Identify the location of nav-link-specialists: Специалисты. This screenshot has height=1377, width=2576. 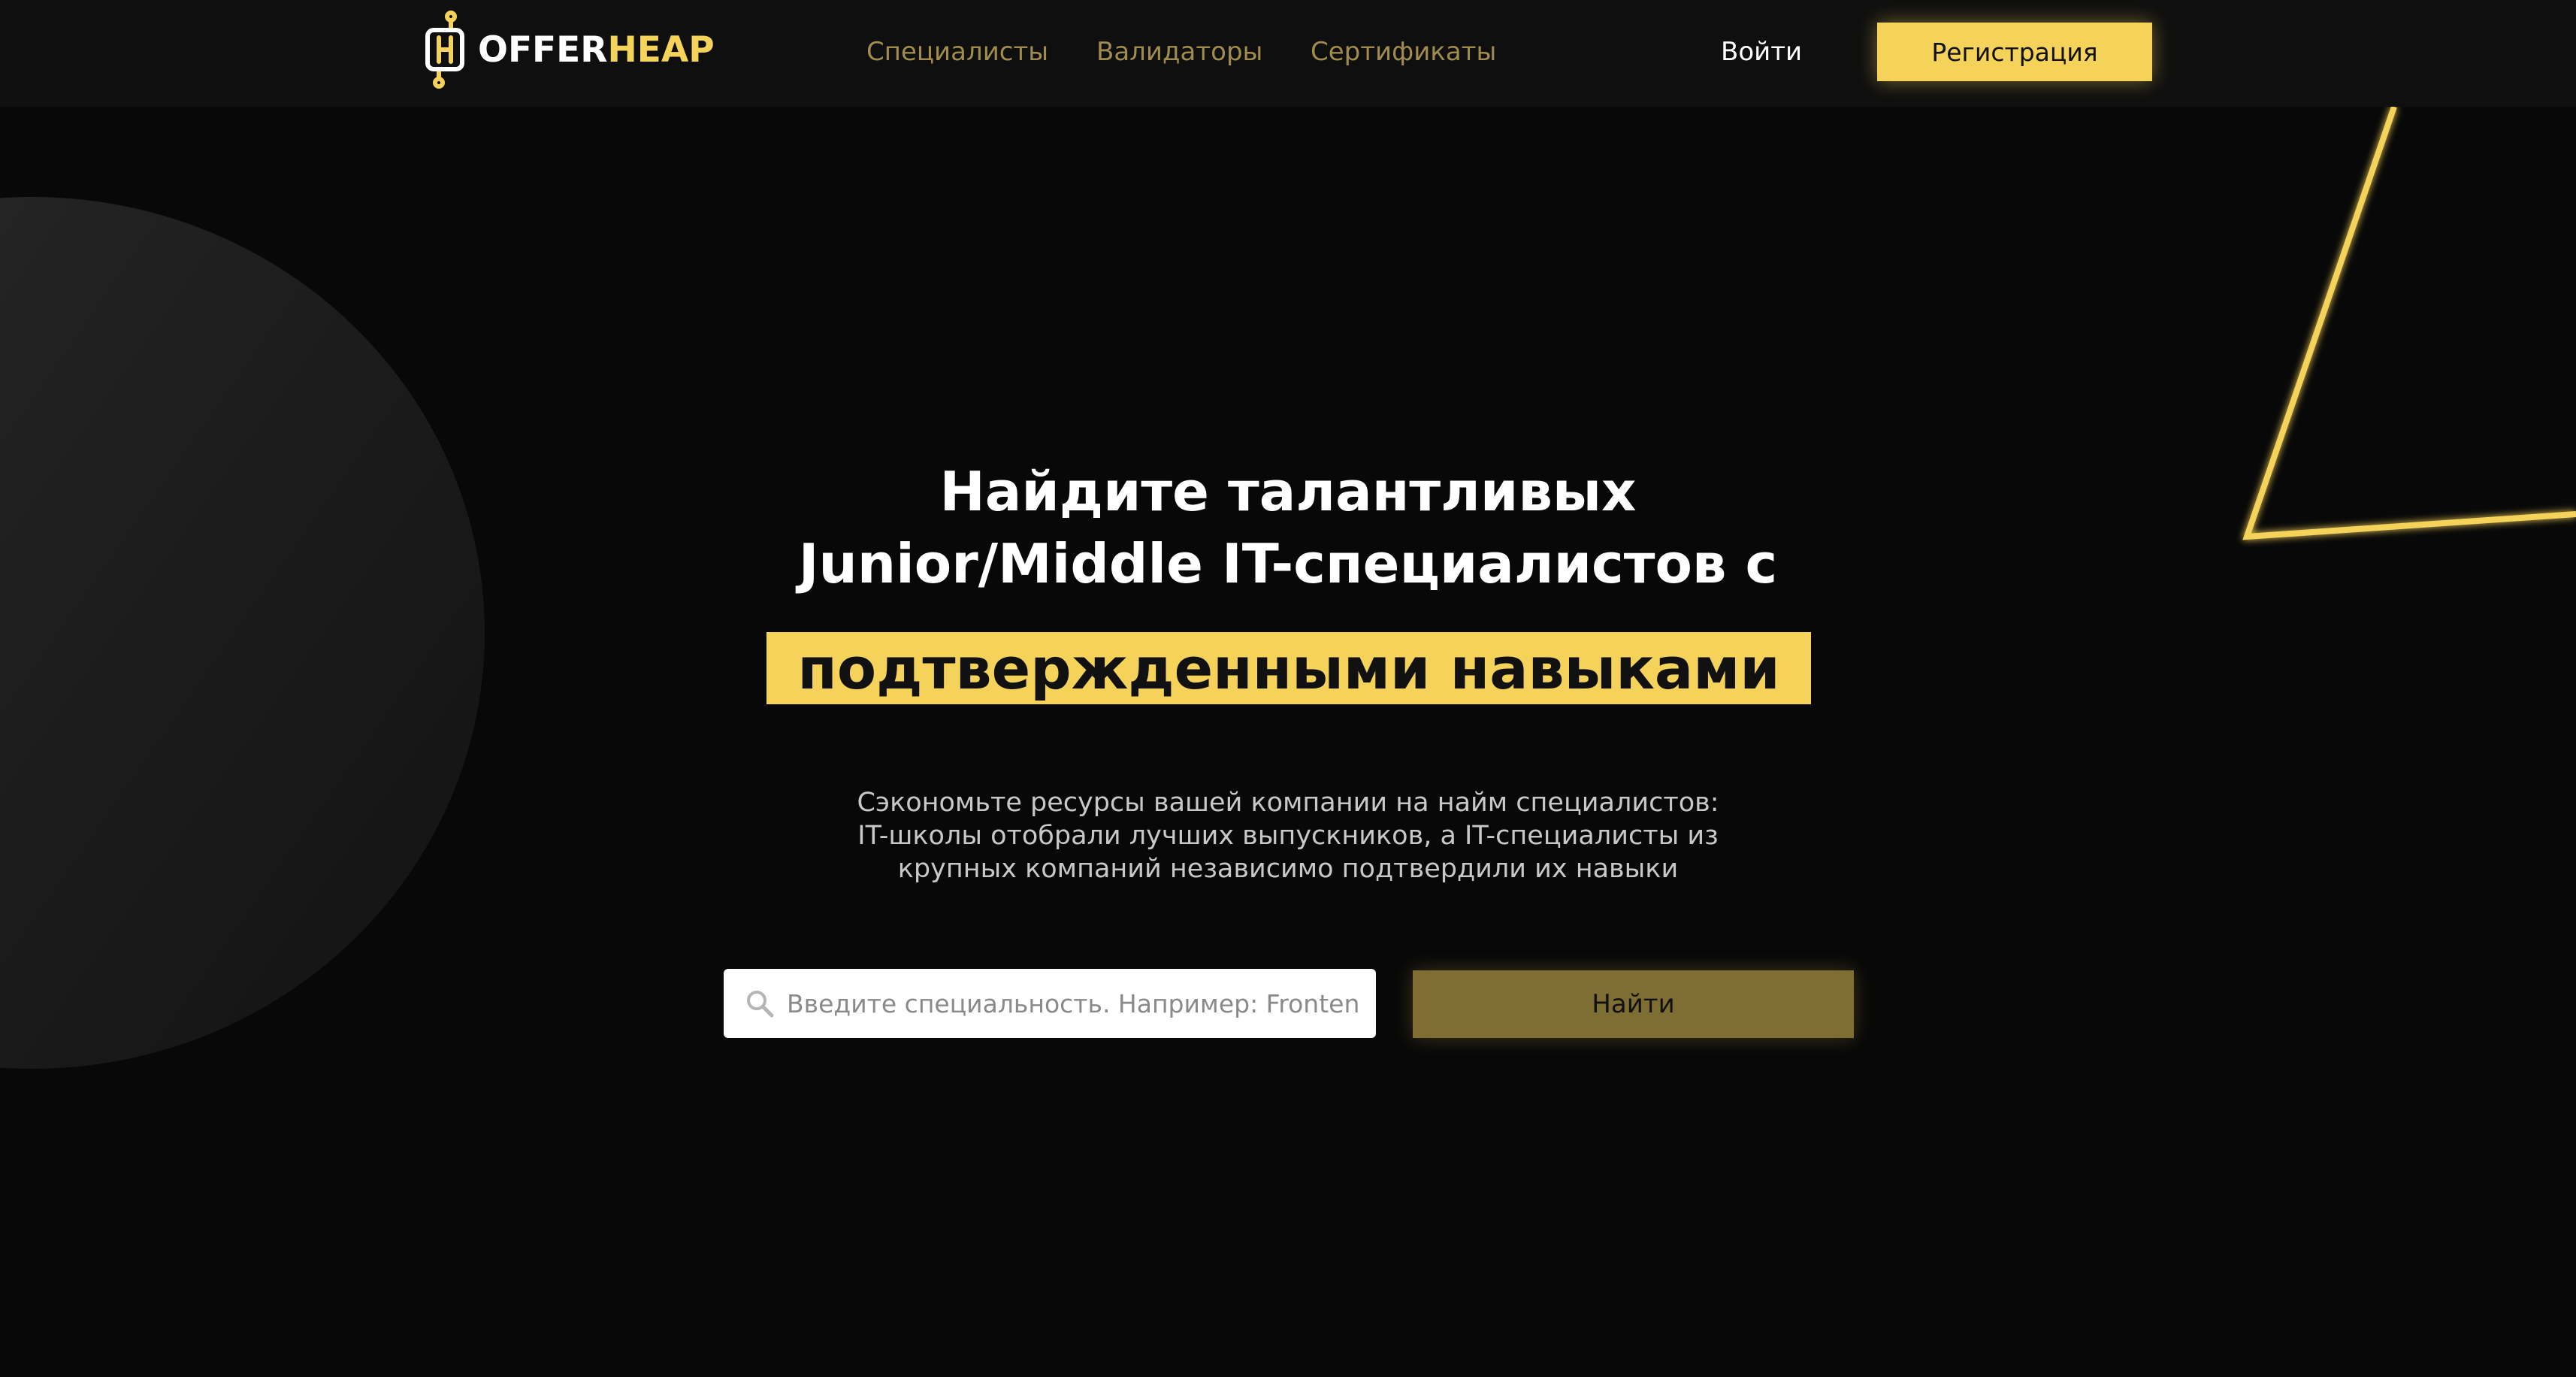
(957, 52).